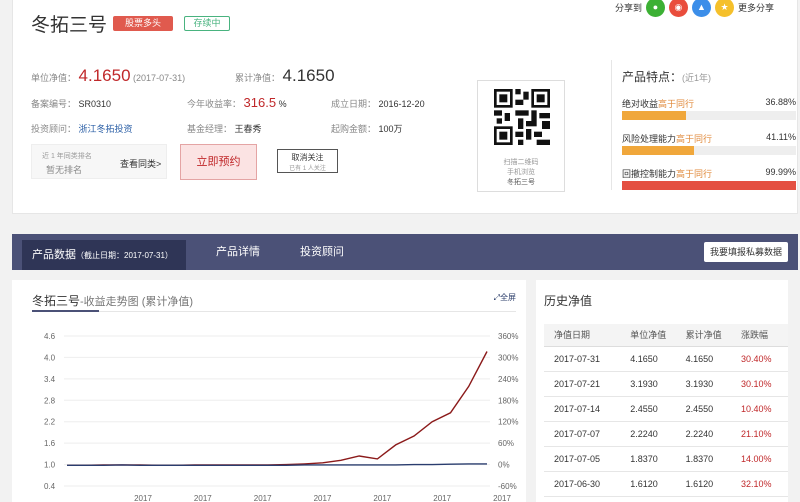 Image resolution: width=800 pixels, height=502 pixels. I want to click on advisor-label: 投资顾问：, so click(54, 129).